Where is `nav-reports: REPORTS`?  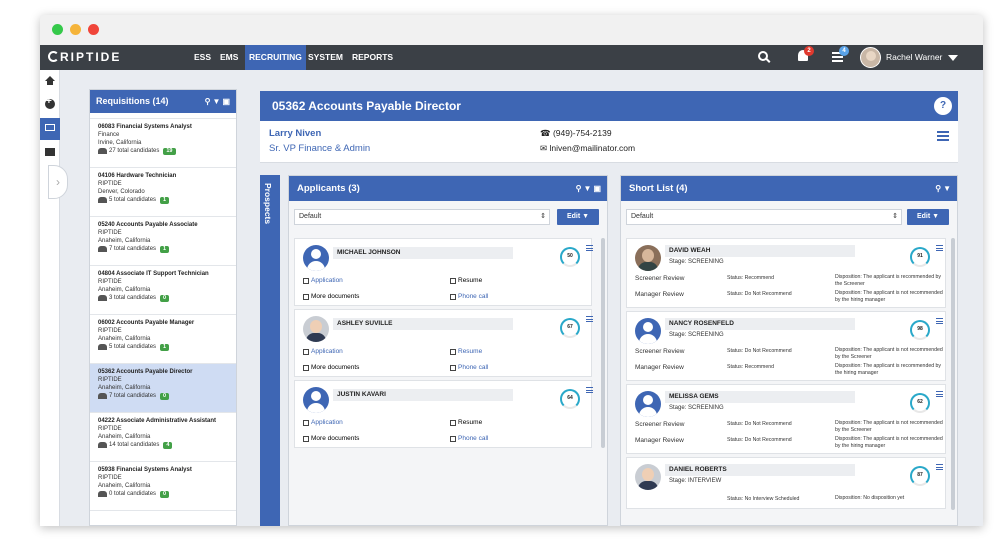 nav-reports: REPORTS is located at coordinates (372, 57).